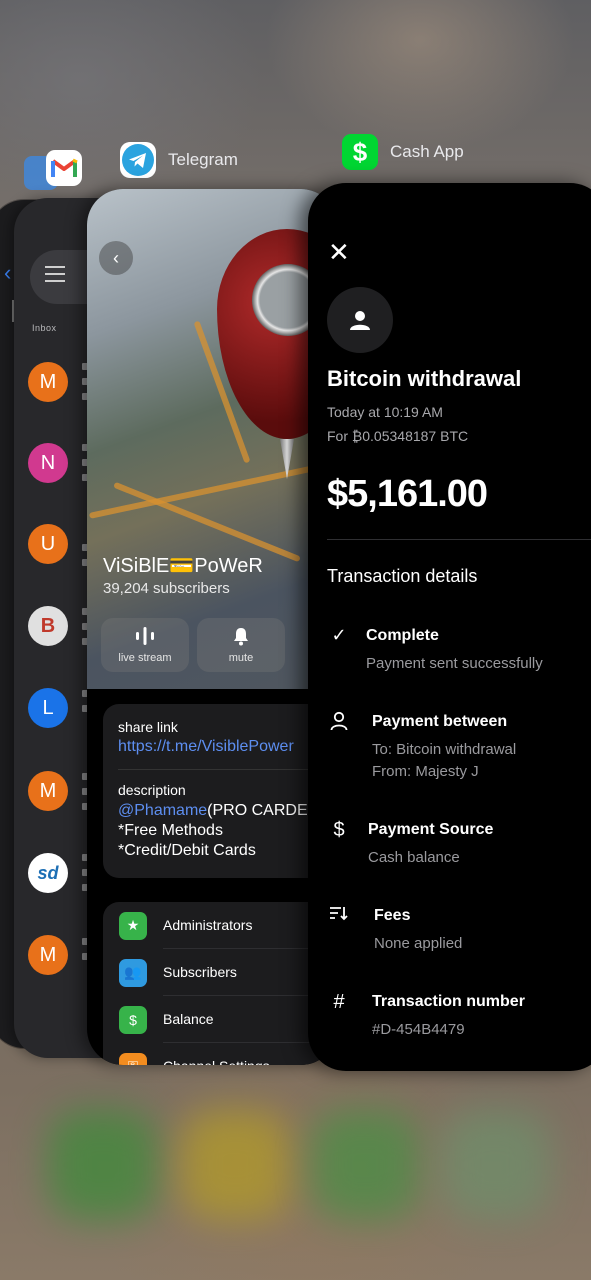  What do you see at coordinates (402, 635) in the screenshot?
I see `detail-title: Complete` at bounding box center [402, 635].